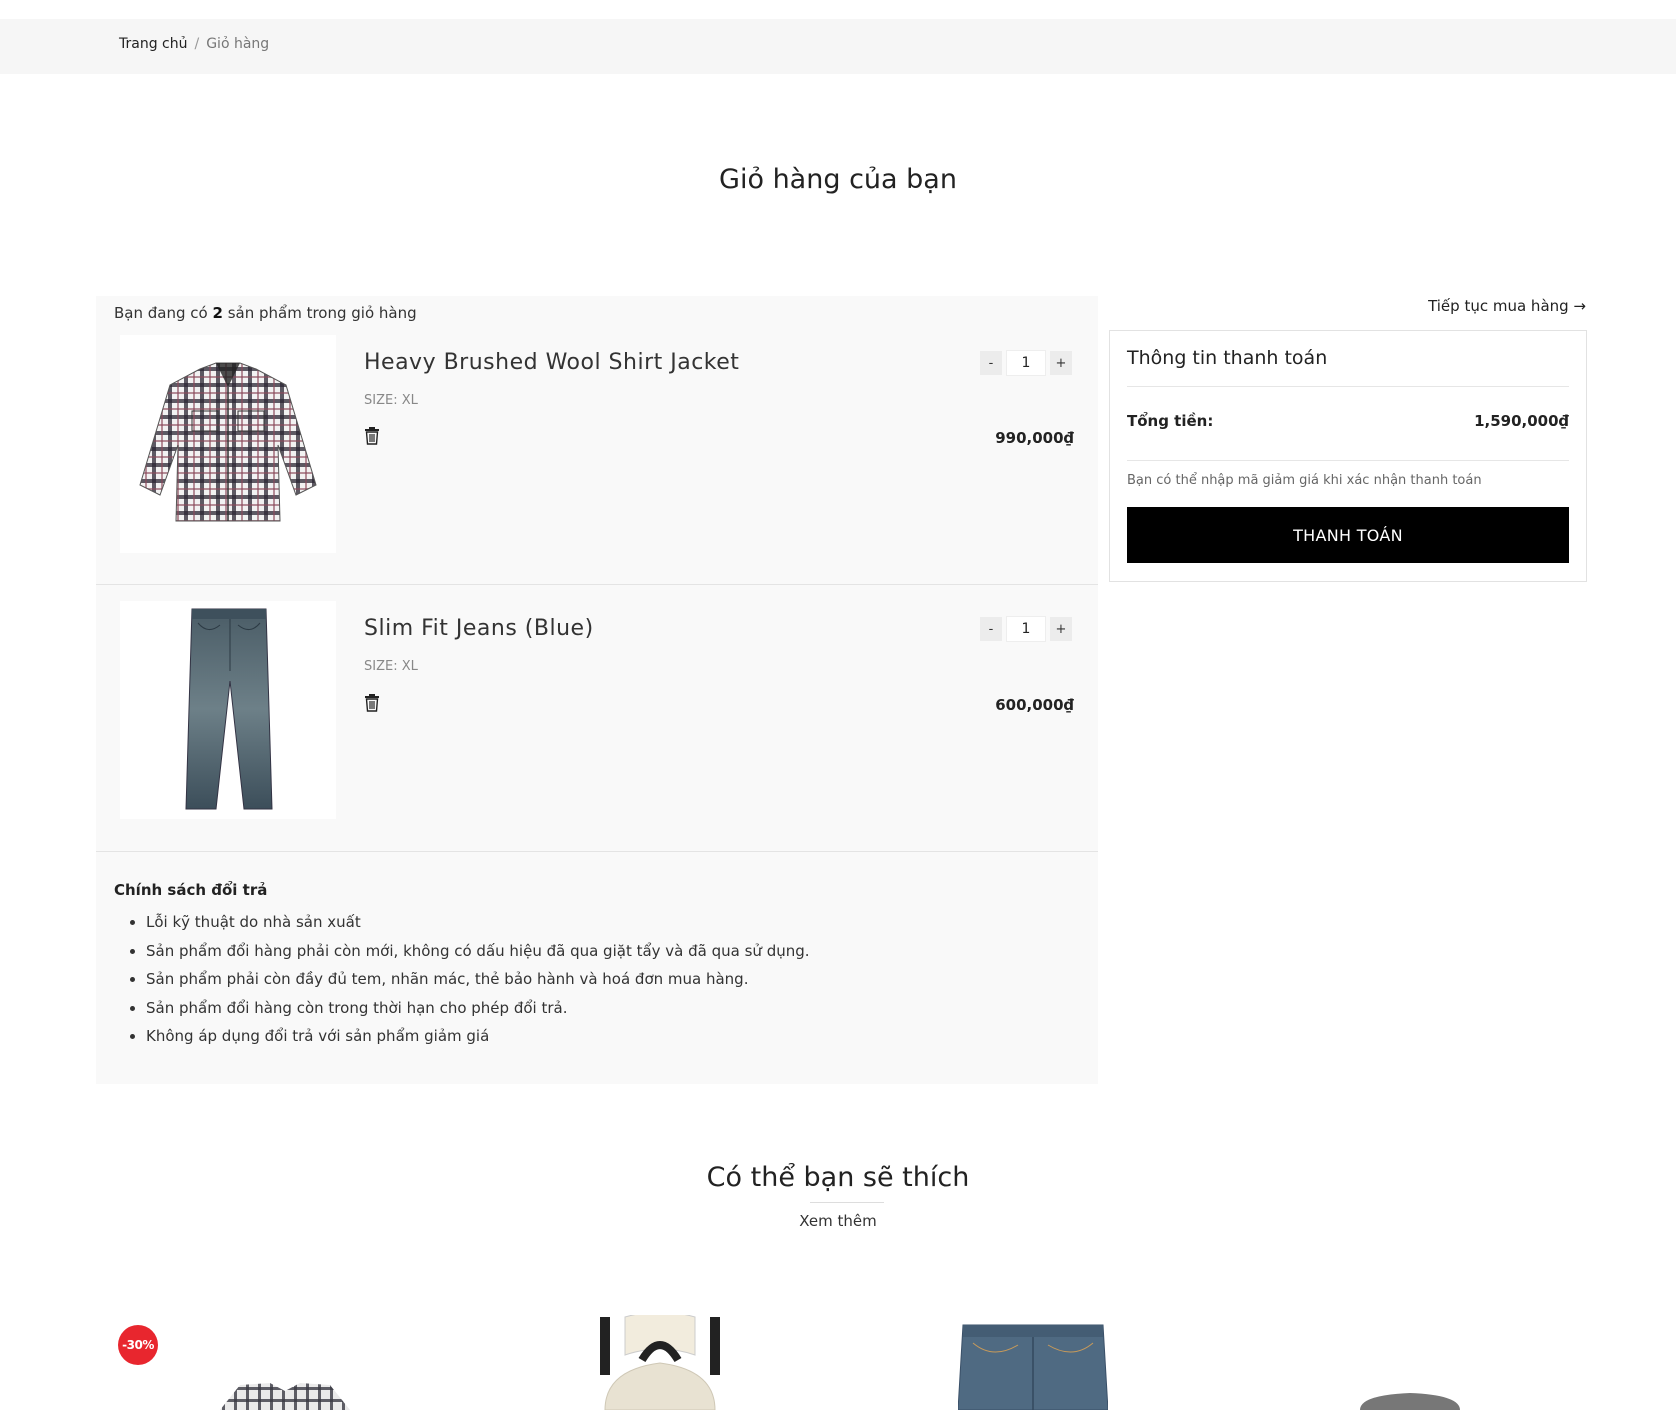 The width and height of the screenshot is (1676, 1410). I want to click on discount-badge: -30%, so click(138, 1345).